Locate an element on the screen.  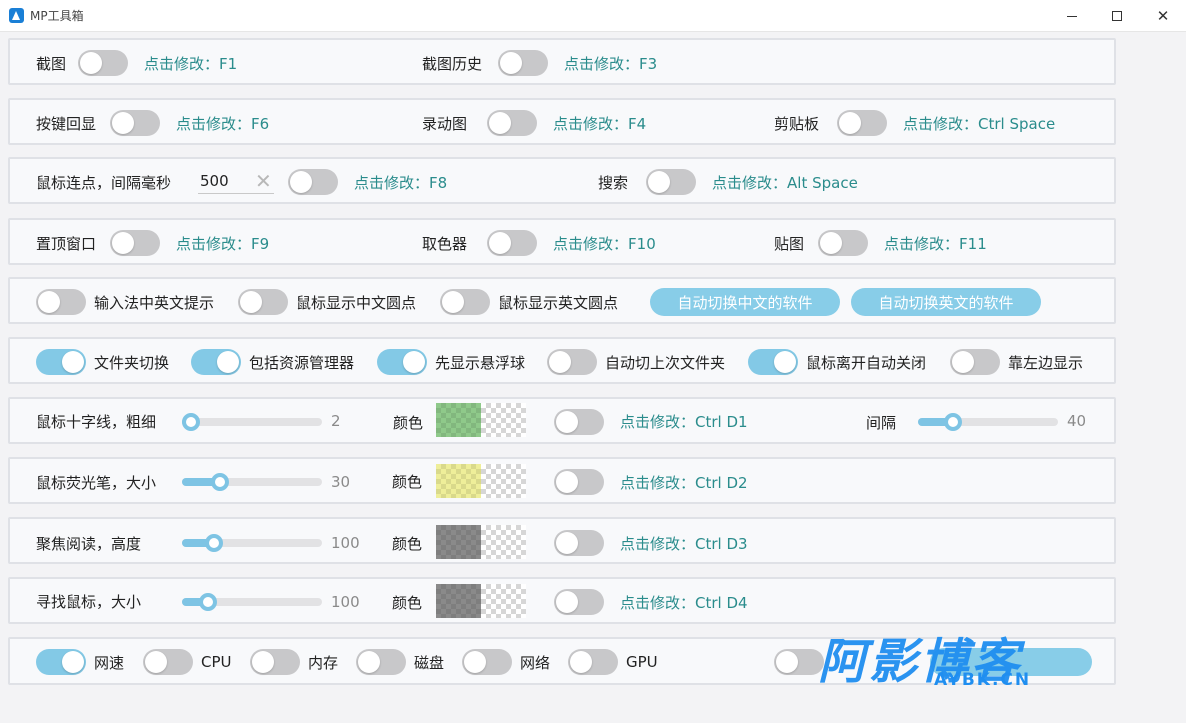
cn-dot-label: 鼠标显示中文圆点 is located at coordinates (356, 302).